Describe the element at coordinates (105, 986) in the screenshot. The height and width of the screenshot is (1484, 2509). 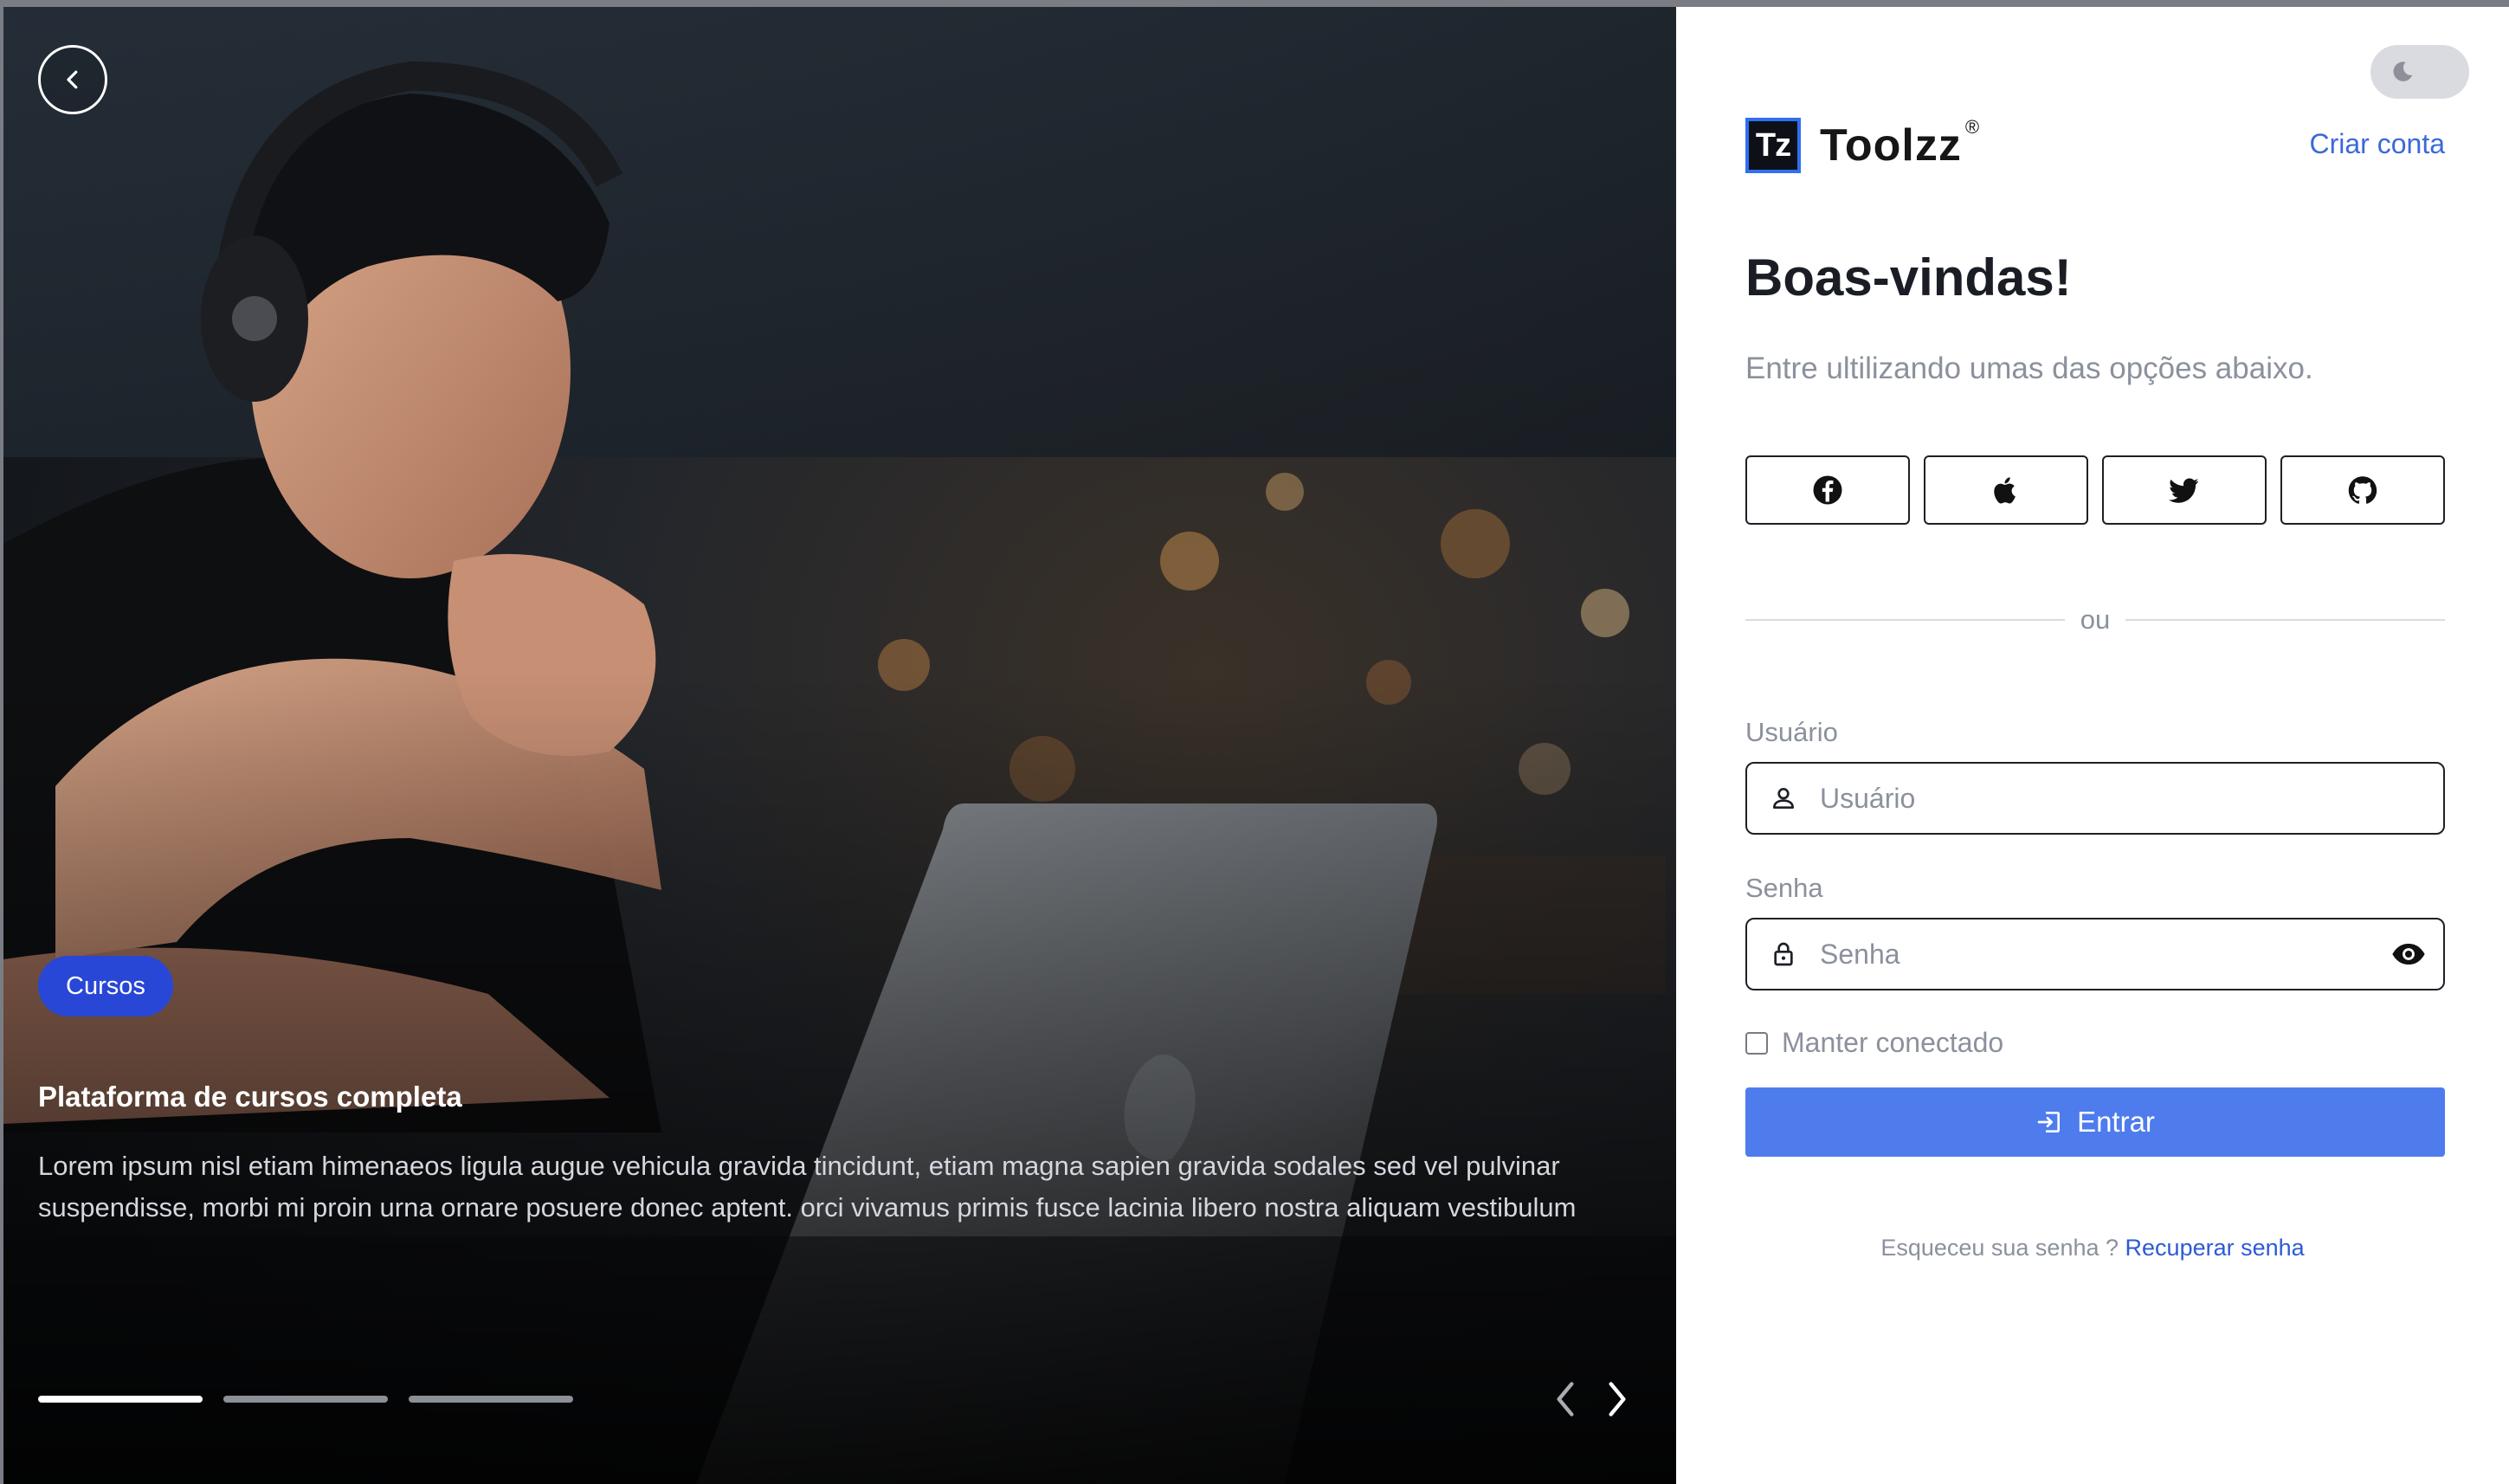
I see `category-badge: Cursos` at that location.